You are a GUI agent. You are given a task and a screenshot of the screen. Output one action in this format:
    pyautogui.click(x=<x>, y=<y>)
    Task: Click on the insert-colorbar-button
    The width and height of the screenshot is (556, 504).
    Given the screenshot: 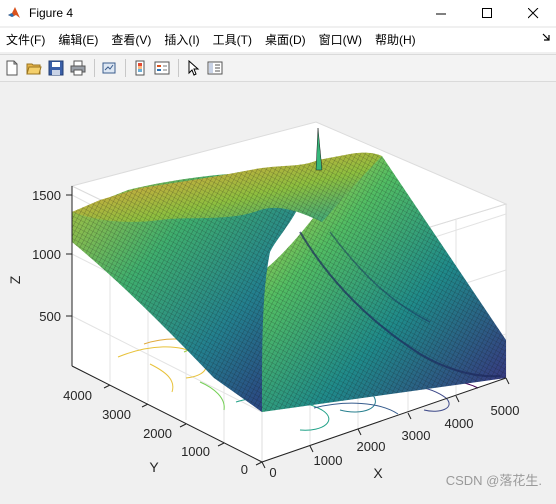 What is the action you would take?
    pyautogui.click(x=140, y=68)
    